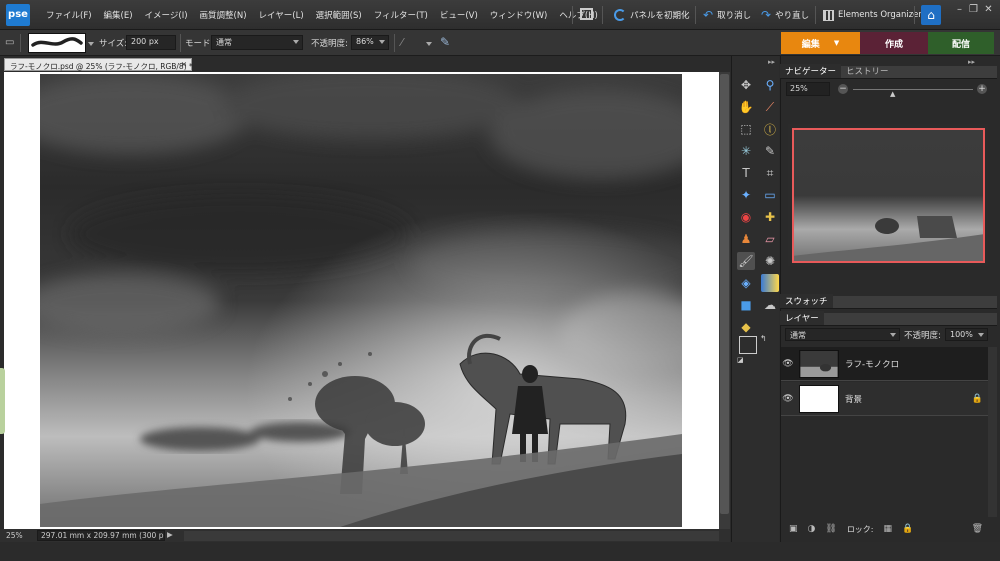 The height and width of the screenshot is (561, 1000). Describe the element at coordinates (586, 14) in the screenshot. I see `workspace-layout-icon` at that location.